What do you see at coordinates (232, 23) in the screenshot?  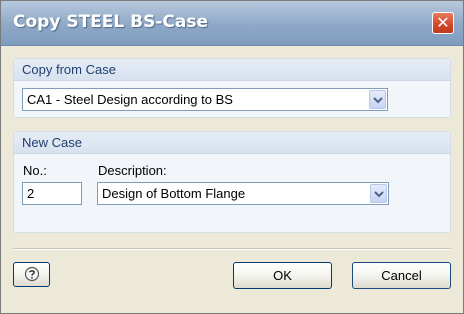 I see `title-bar: Copy STEEL BS-Case ✕` at bounding box center [232, 23].